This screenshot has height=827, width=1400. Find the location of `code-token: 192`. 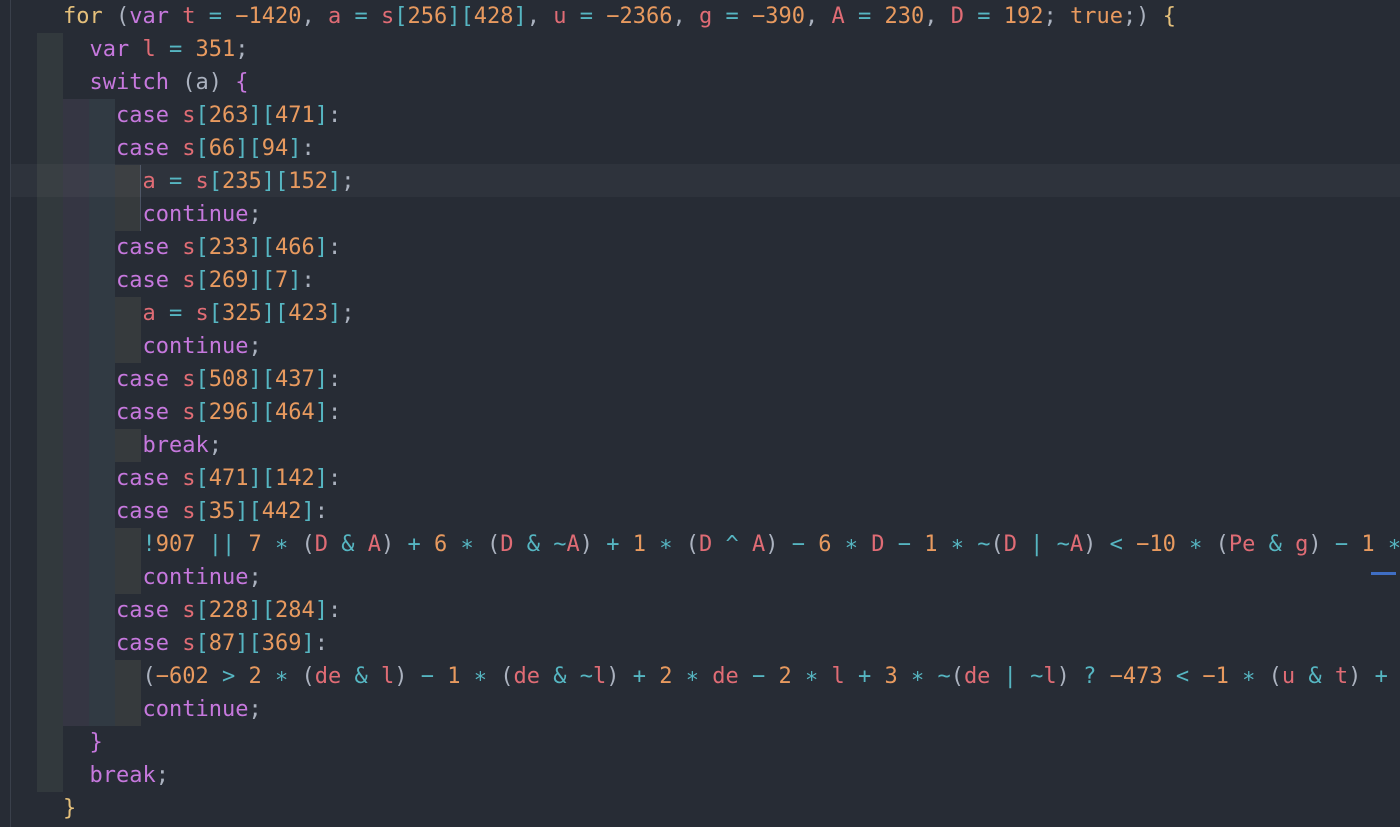

code-token: 192 is located at coordinates (1023, 16).